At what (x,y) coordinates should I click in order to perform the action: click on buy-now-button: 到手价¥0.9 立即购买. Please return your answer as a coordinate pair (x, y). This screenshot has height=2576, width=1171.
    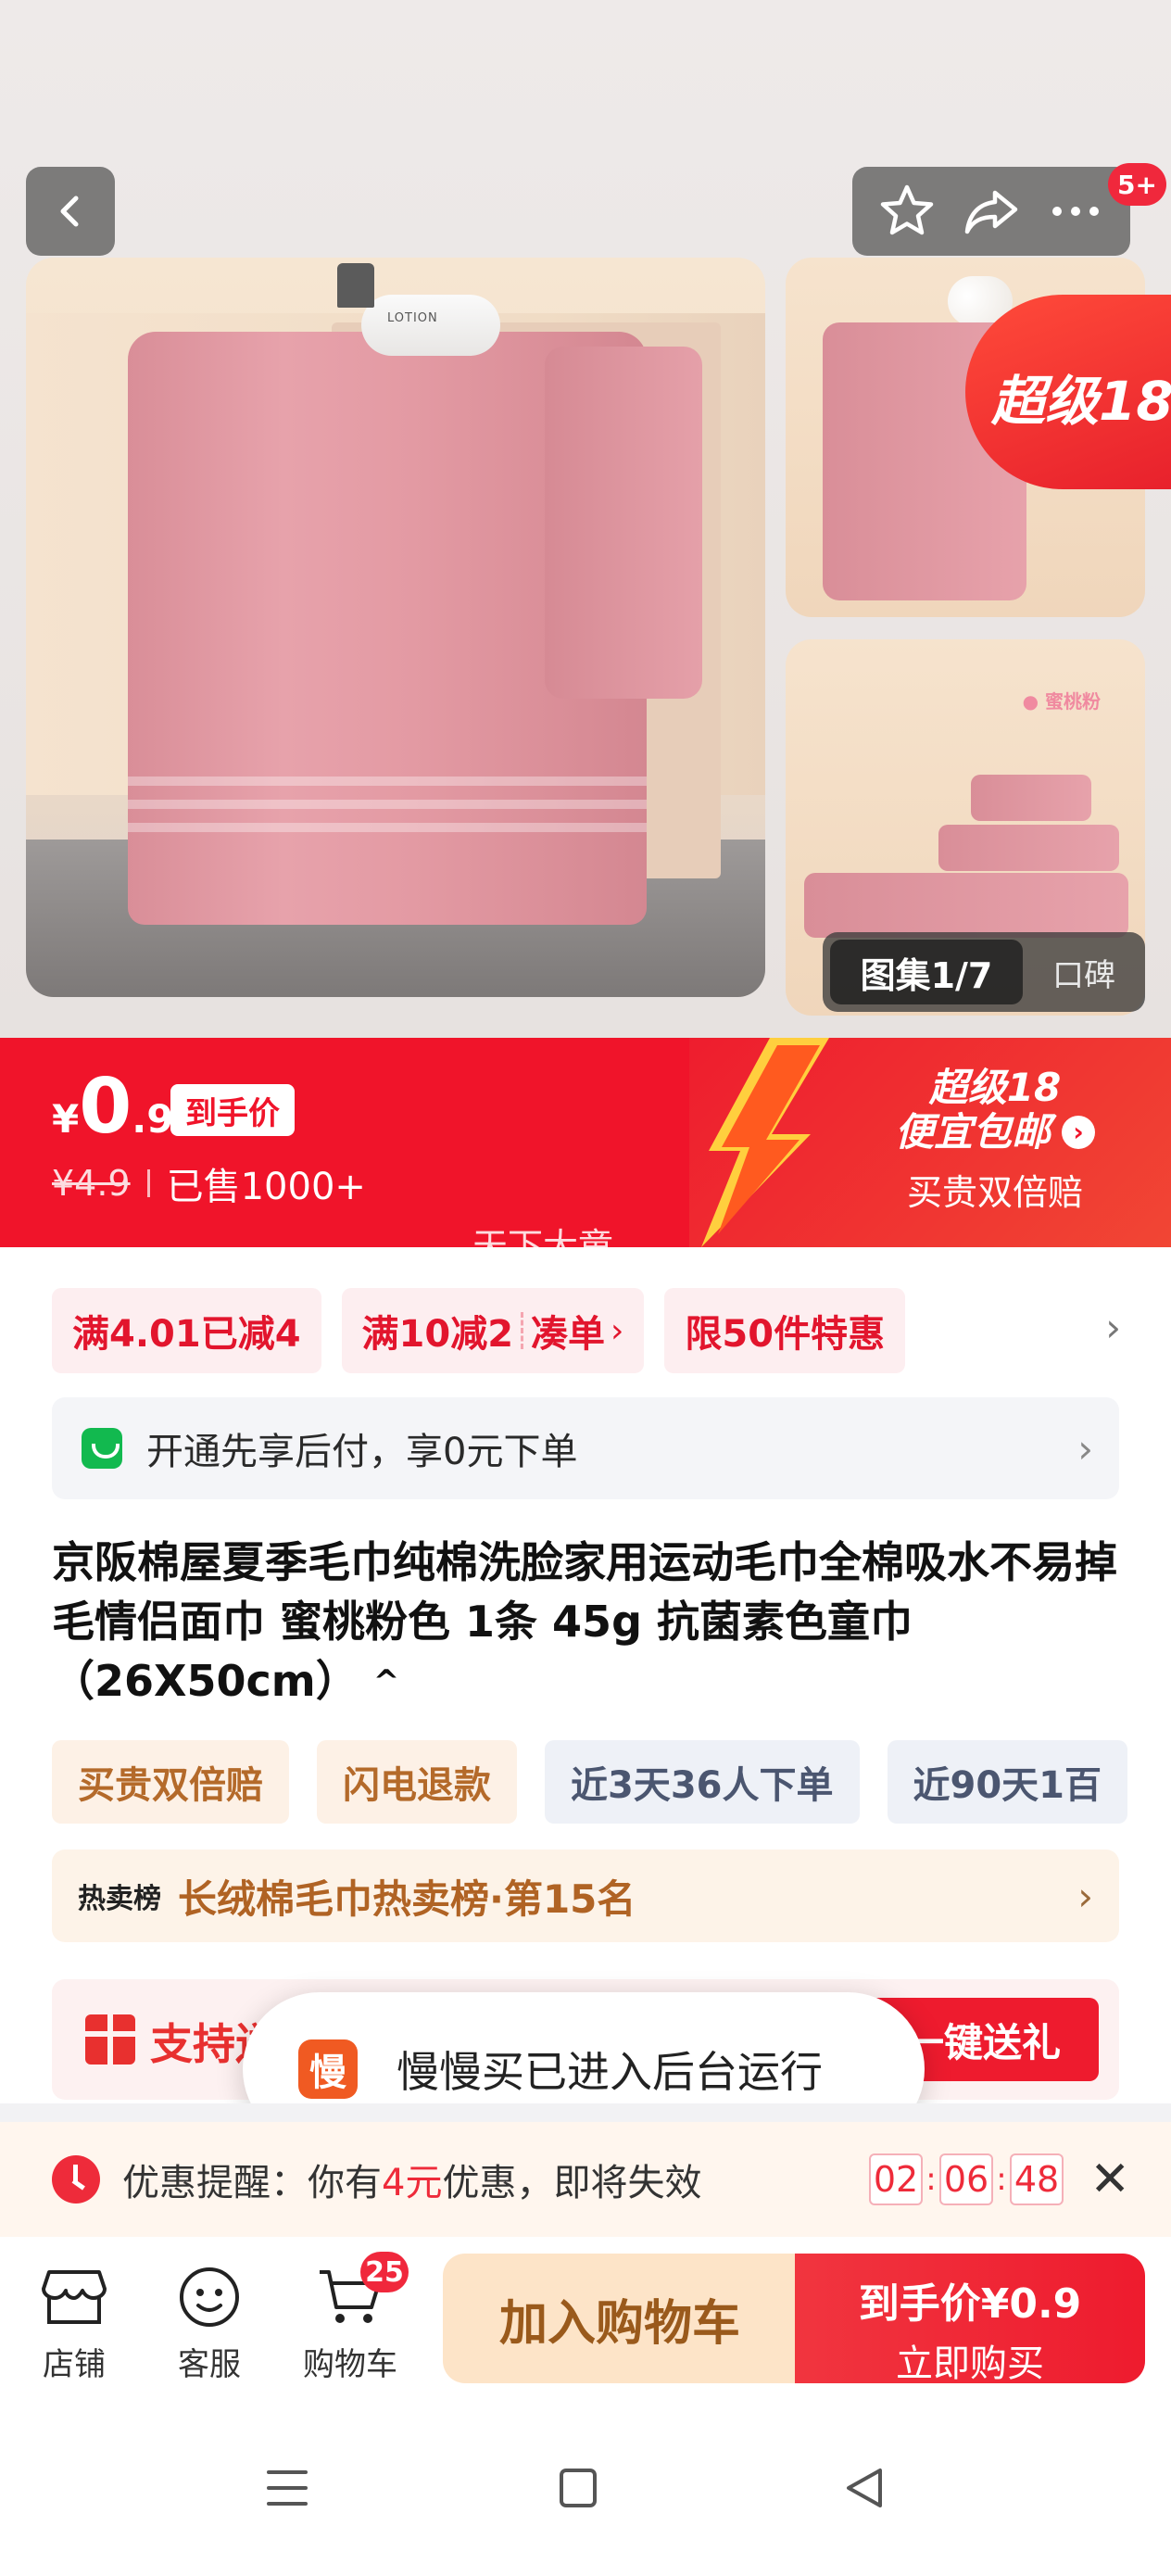
    Looking at the image, I should click on (970, 2319).